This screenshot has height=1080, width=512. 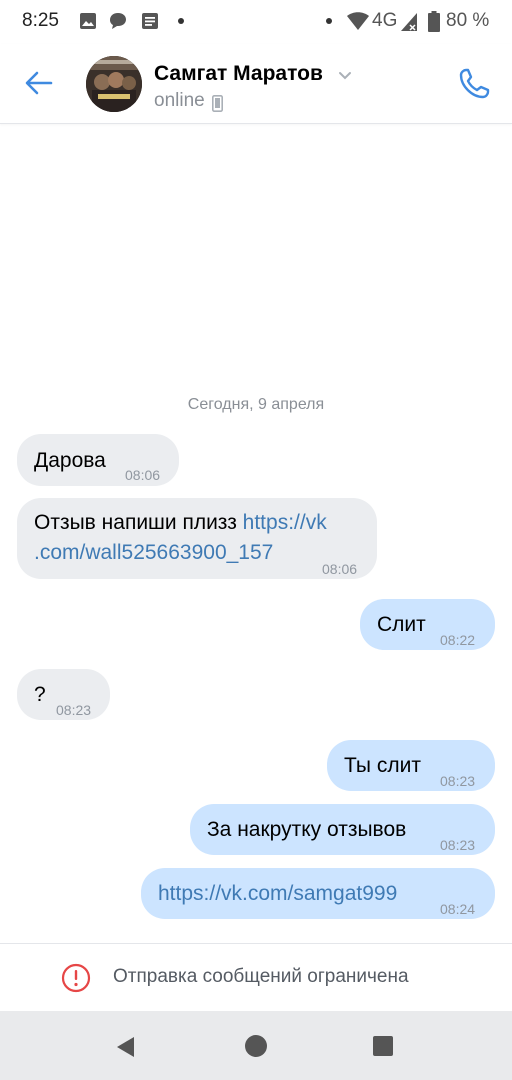 I want to click on battery-icon, so click(x=434, y=21).